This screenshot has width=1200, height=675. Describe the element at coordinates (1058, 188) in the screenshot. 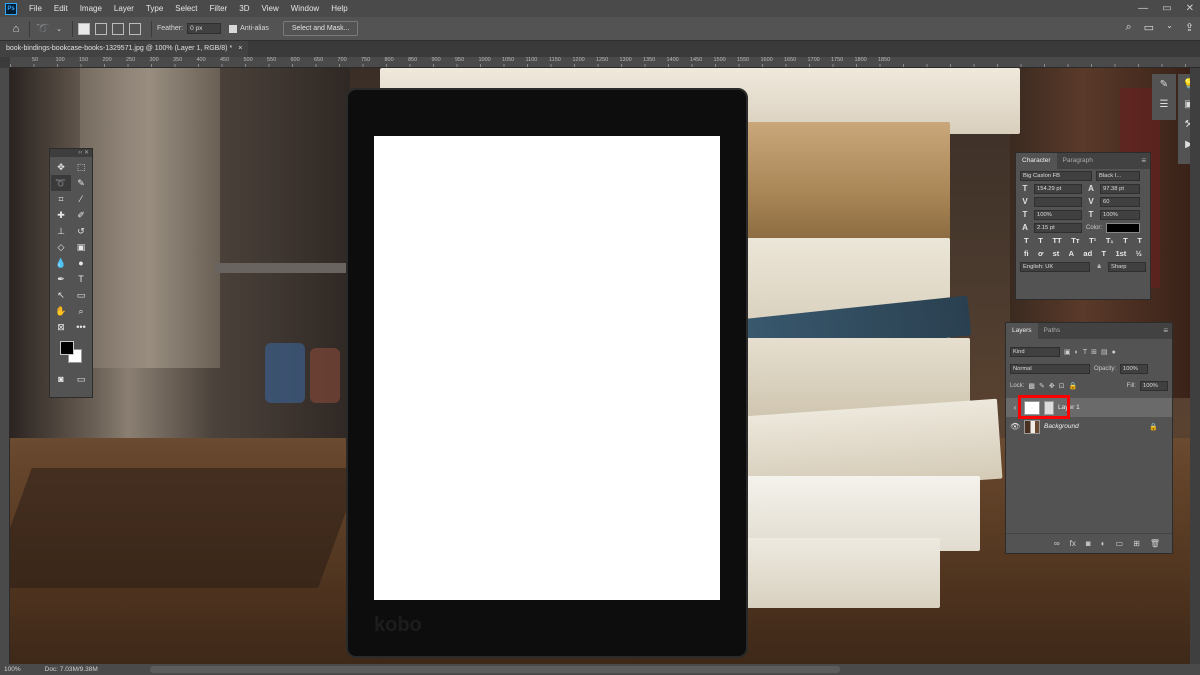

I see `font-size-input: 154.29 pt` at that location.